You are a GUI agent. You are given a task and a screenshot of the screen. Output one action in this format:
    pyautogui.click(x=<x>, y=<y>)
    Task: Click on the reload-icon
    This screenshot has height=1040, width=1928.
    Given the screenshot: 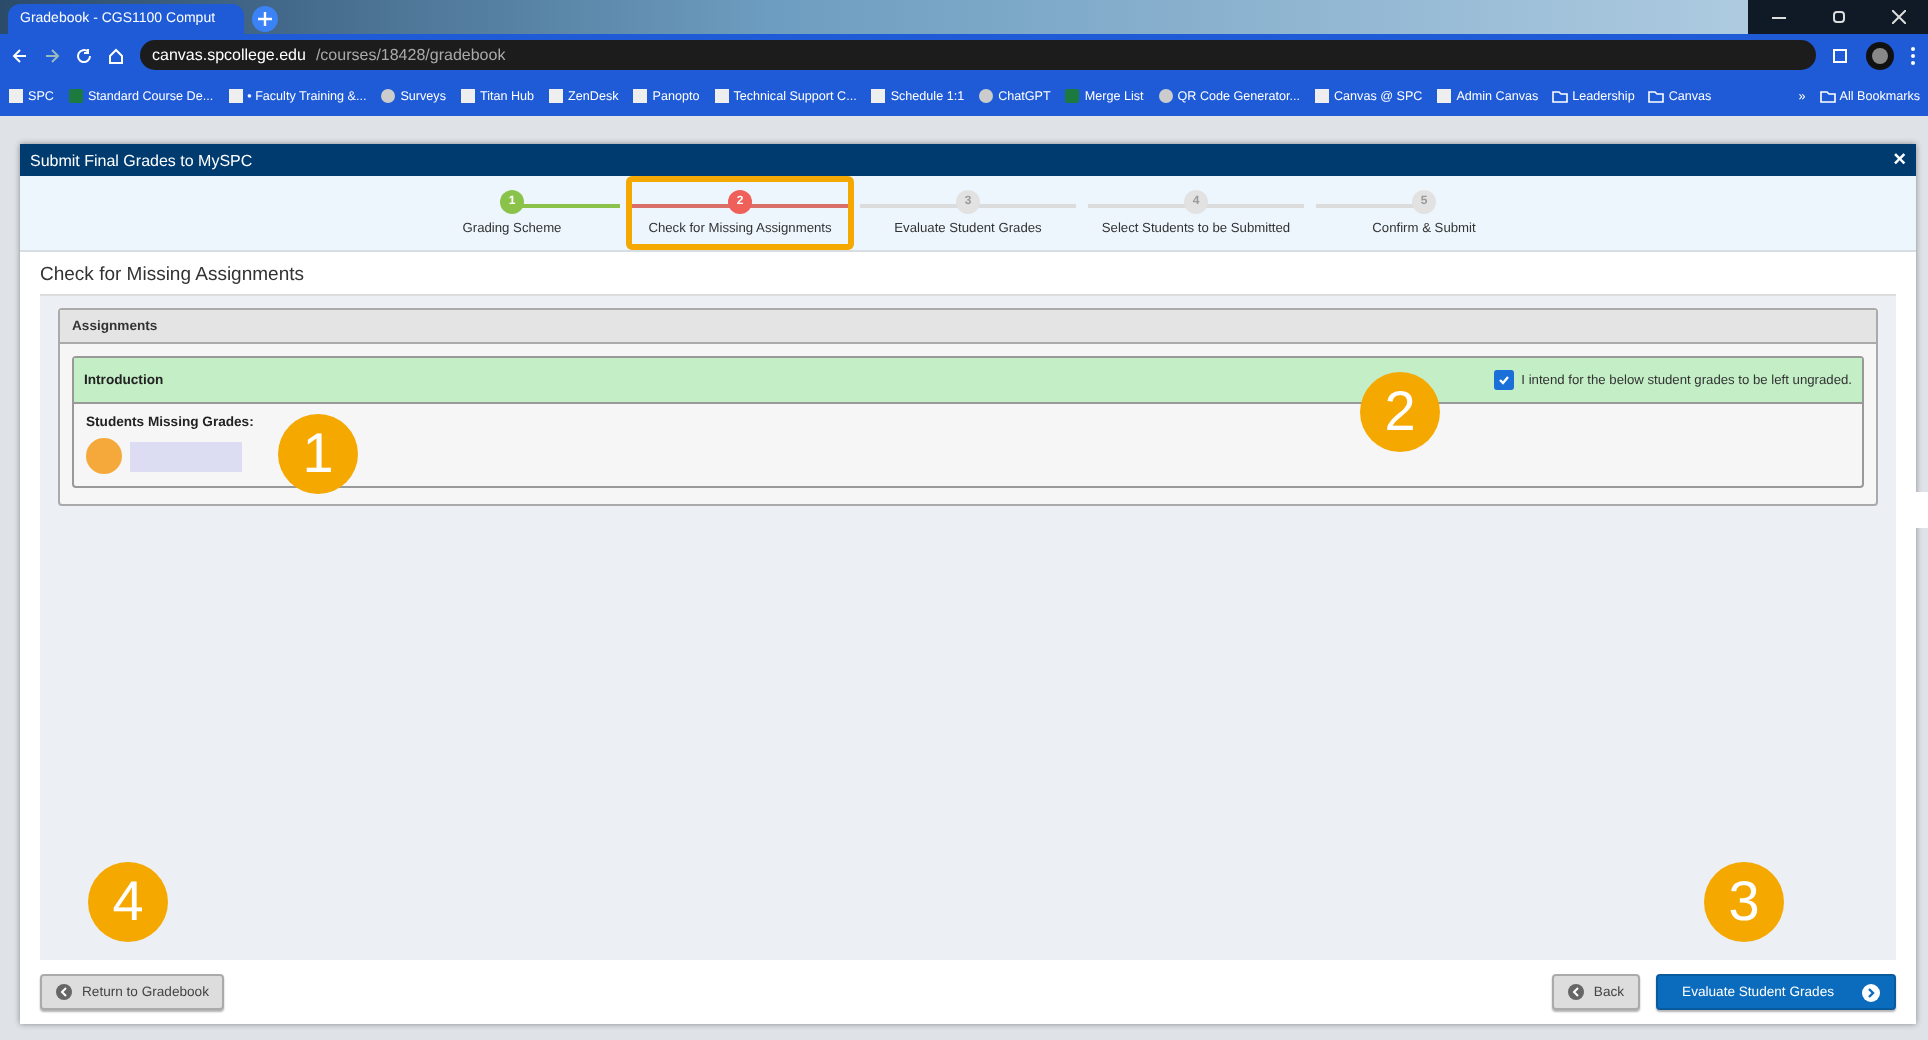 What is the action you would take?
    pyautogui.click(x=84, y=55)
    